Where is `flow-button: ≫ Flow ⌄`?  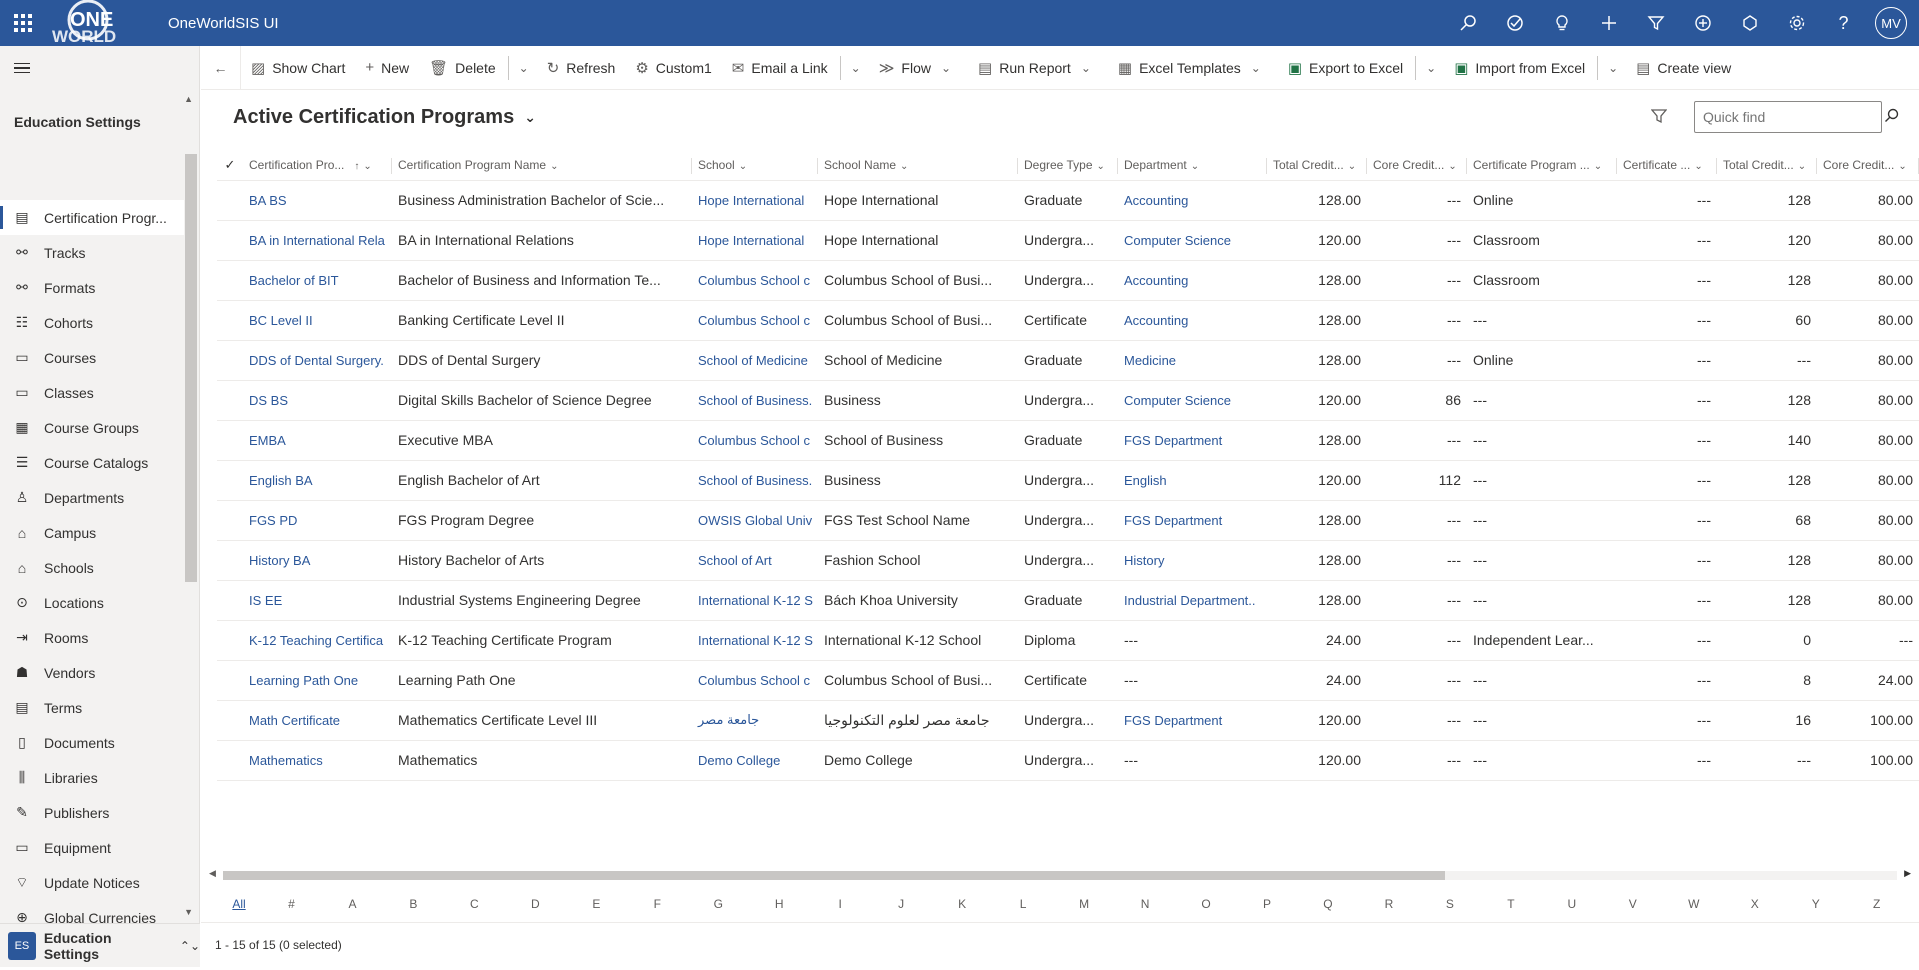
flow-button: ≫ Flow ⌄ is located at coordinates (918, 68).